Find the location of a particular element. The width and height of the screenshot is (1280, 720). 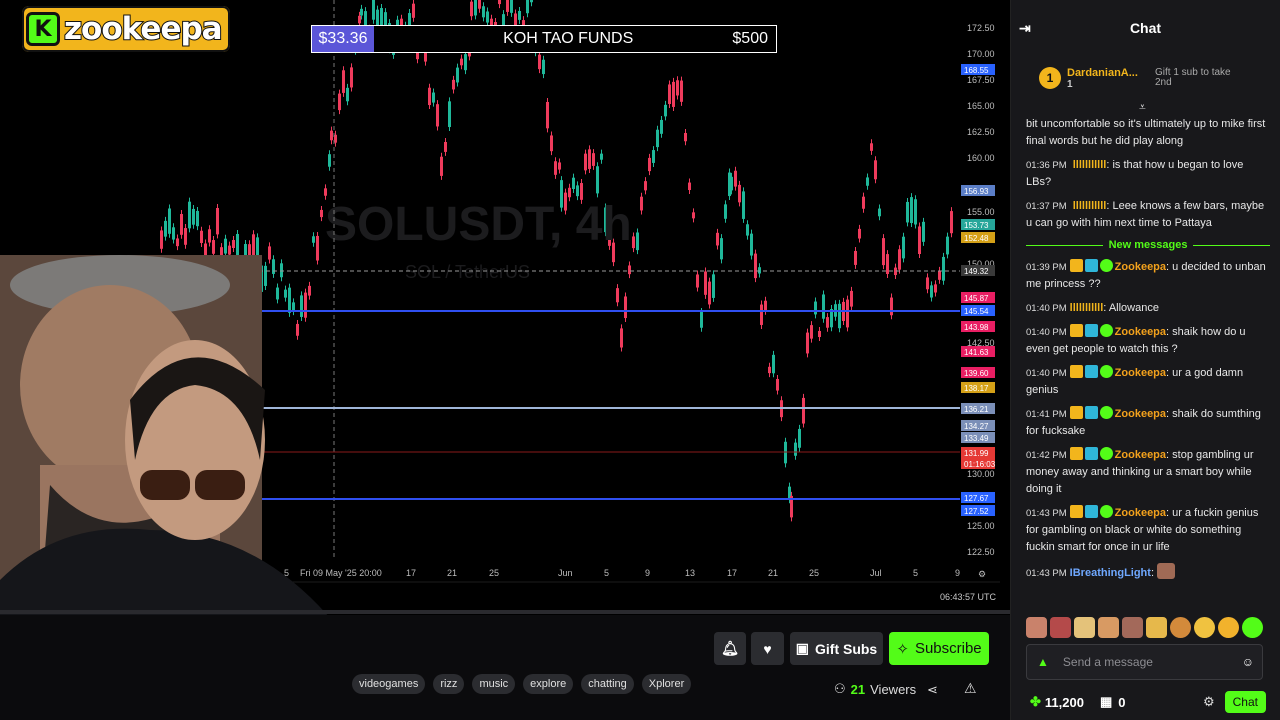

chat-header: ⇥ Chat is located at coordinates (1145, 28).